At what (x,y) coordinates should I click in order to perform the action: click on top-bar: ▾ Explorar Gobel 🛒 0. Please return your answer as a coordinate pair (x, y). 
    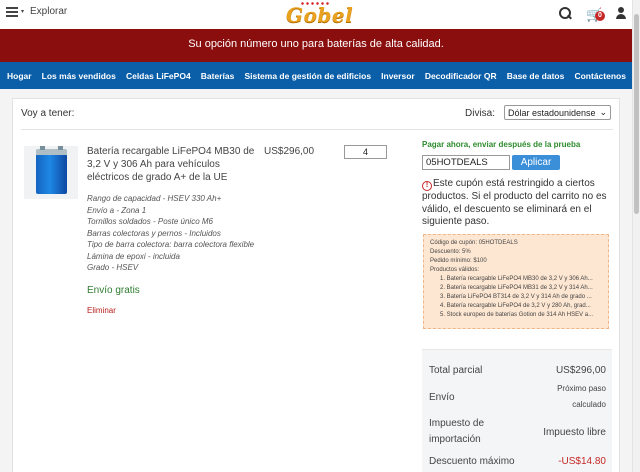
    Looking at the image, I should click on (316, 14).